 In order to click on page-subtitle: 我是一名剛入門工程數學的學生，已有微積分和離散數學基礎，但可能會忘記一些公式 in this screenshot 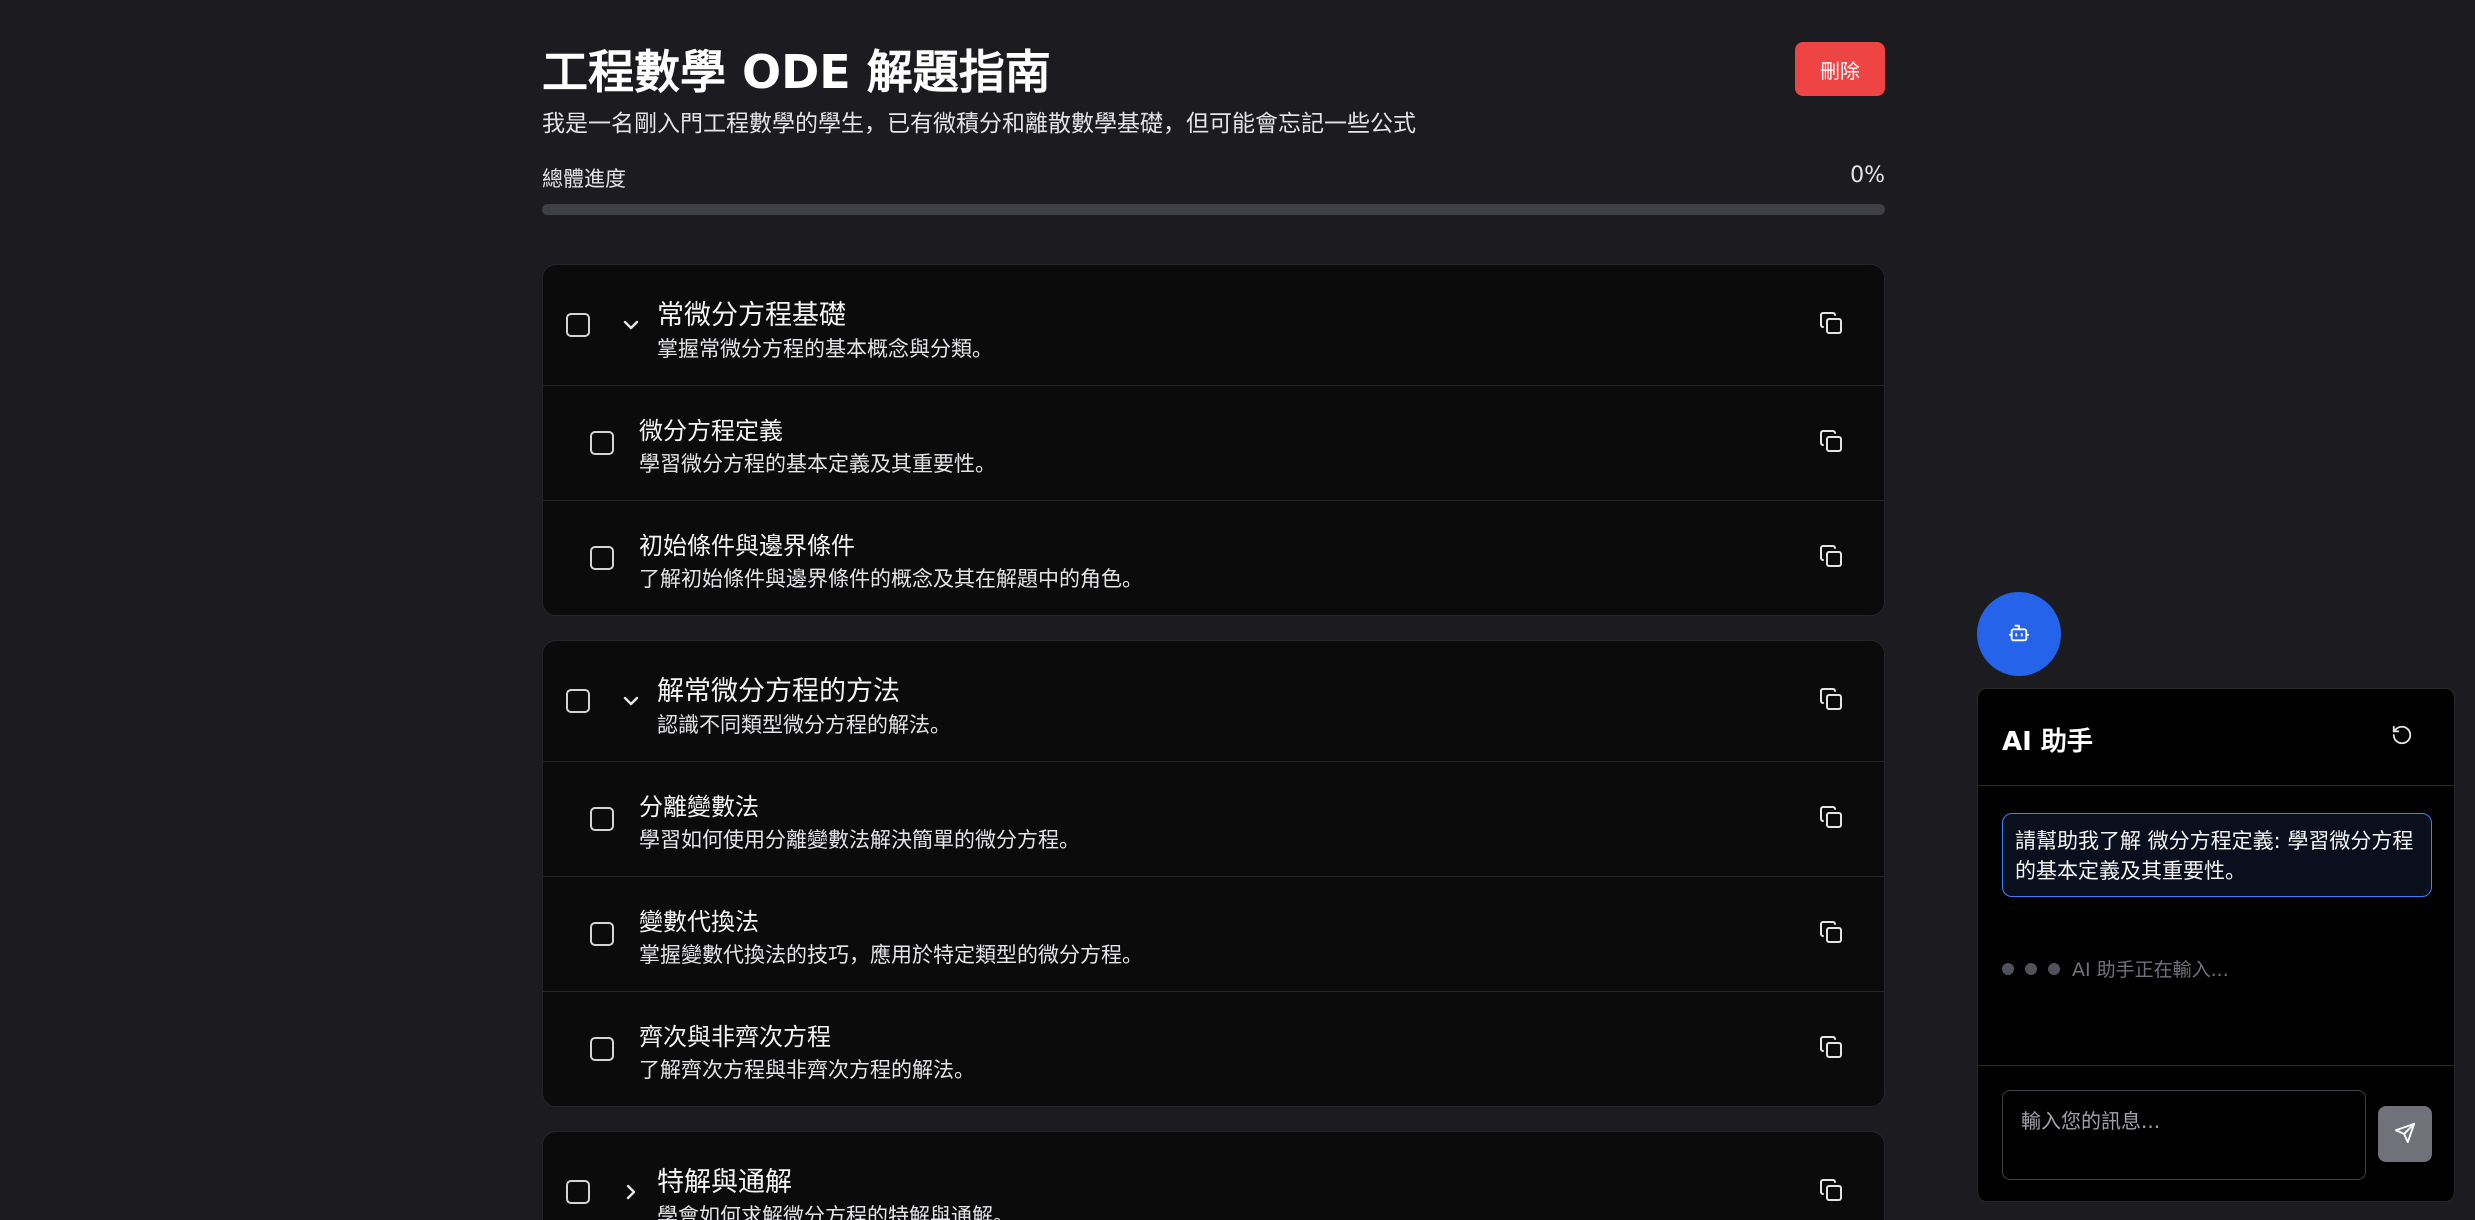, I will do `click(979, 124)`.